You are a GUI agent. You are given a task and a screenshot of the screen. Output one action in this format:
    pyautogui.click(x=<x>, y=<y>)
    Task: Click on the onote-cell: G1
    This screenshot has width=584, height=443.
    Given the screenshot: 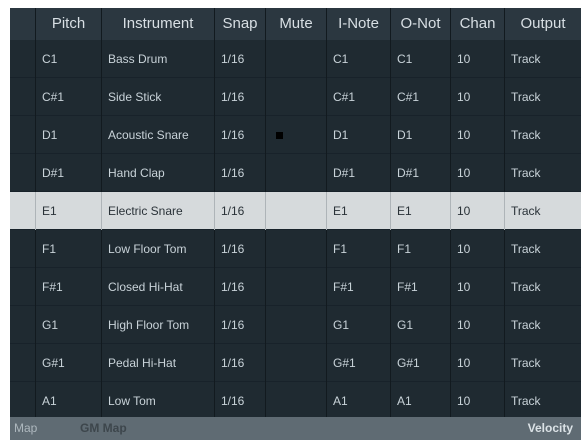 What is the action you would take?
    pyautogui.click(x=421, y=325)
    